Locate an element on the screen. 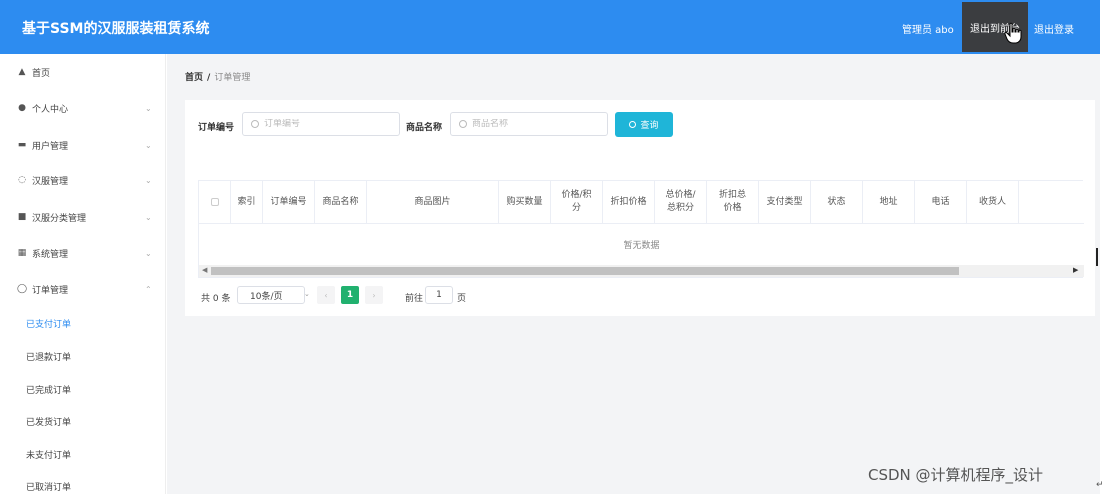  sidebar-item-label: 系统管理 is located at coordinates (50, 254).